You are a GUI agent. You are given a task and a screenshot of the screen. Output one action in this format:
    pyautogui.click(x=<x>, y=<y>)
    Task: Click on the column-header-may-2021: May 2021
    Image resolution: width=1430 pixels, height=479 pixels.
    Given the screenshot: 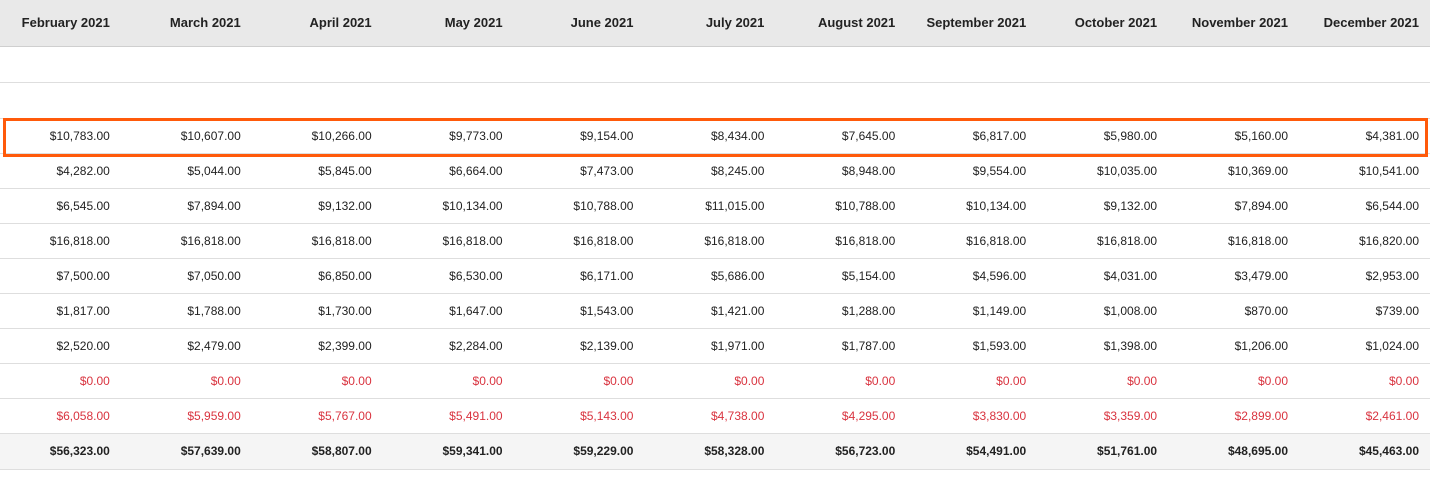 What is the action you would take?
    pyautogui.click(x=448, y=23)
    